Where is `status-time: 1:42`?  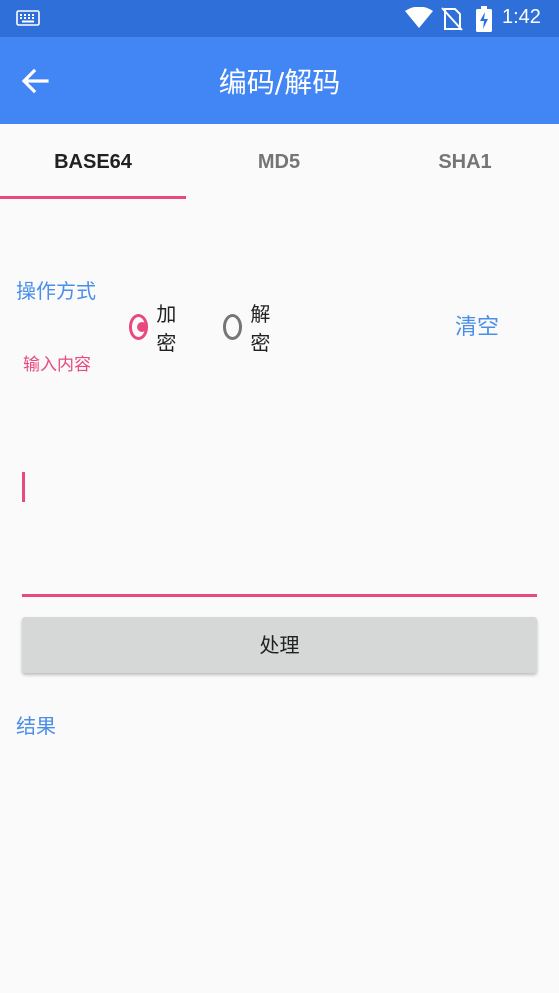 status-time: 1:42 is located at coordinates (521, 17).